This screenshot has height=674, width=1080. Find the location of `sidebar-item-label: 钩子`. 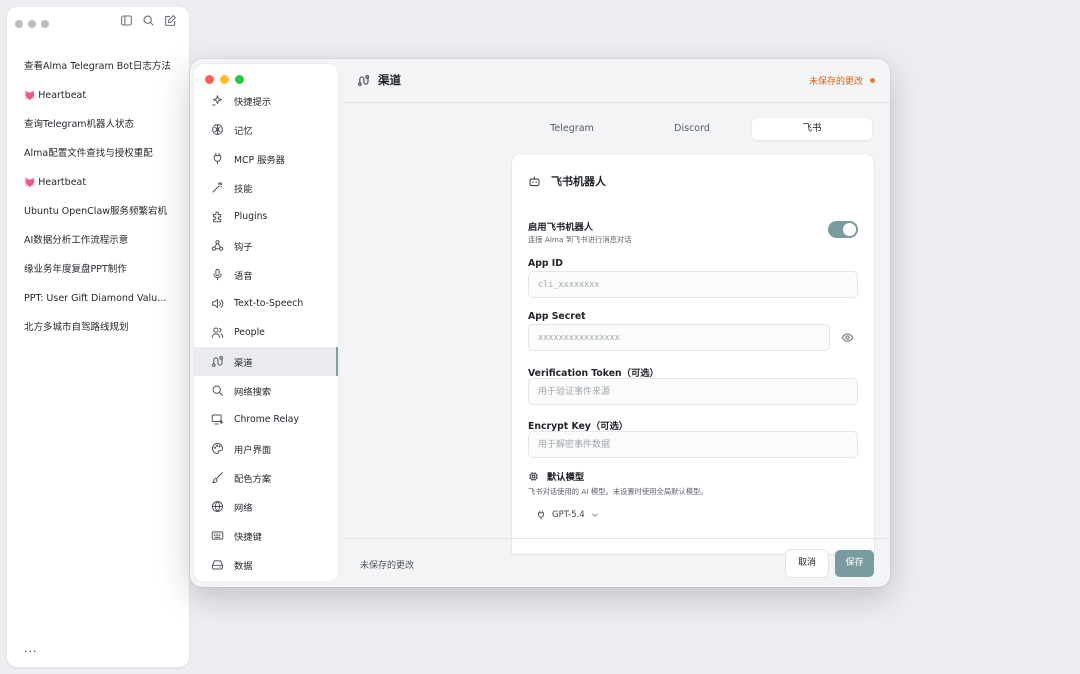

sidebar-item-label: 钩子 is located at coordinates (243, 247).